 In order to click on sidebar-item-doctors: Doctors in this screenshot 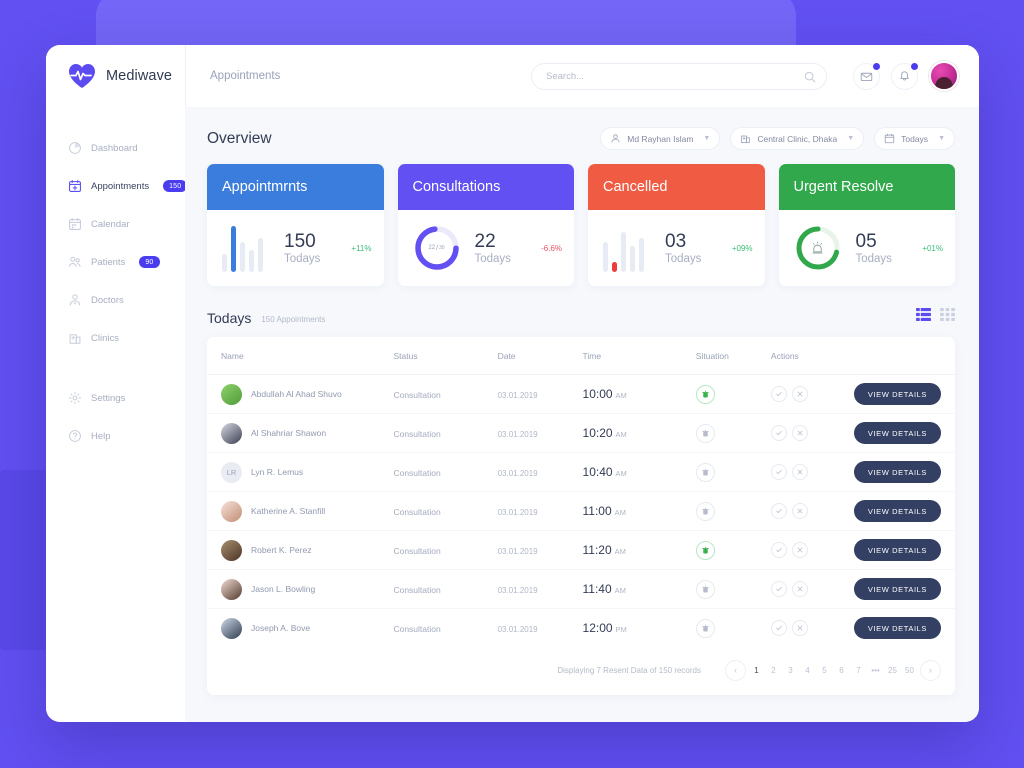, I will do `click(115, 300)`.